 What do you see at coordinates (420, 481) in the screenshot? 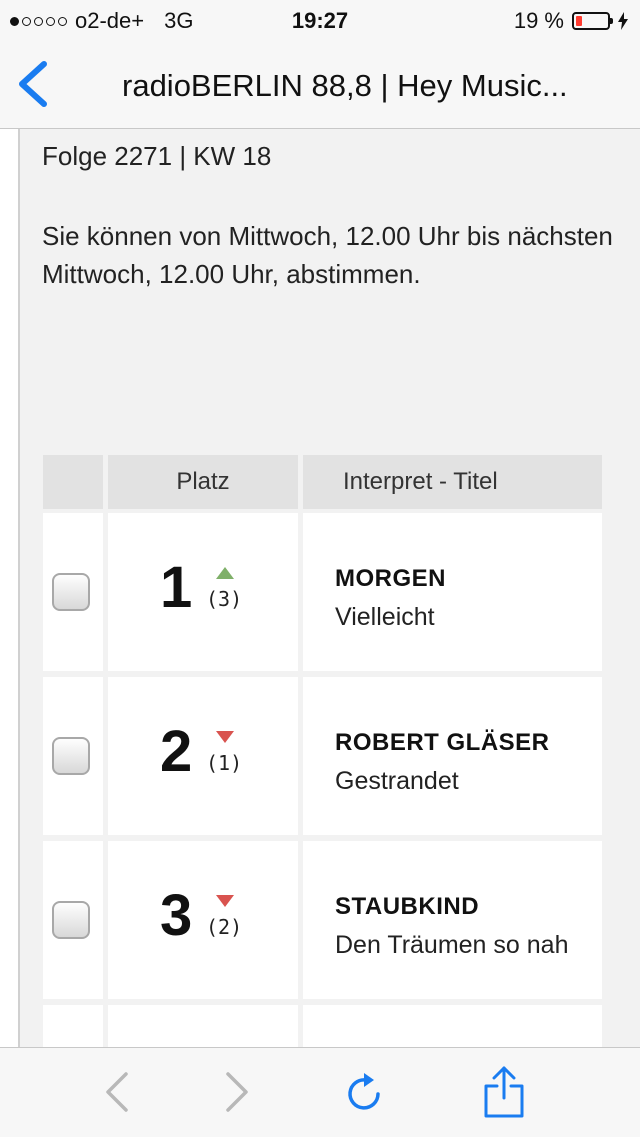
I see `header-track-label: Interpret - Titel` at bounding box center [420, 481].